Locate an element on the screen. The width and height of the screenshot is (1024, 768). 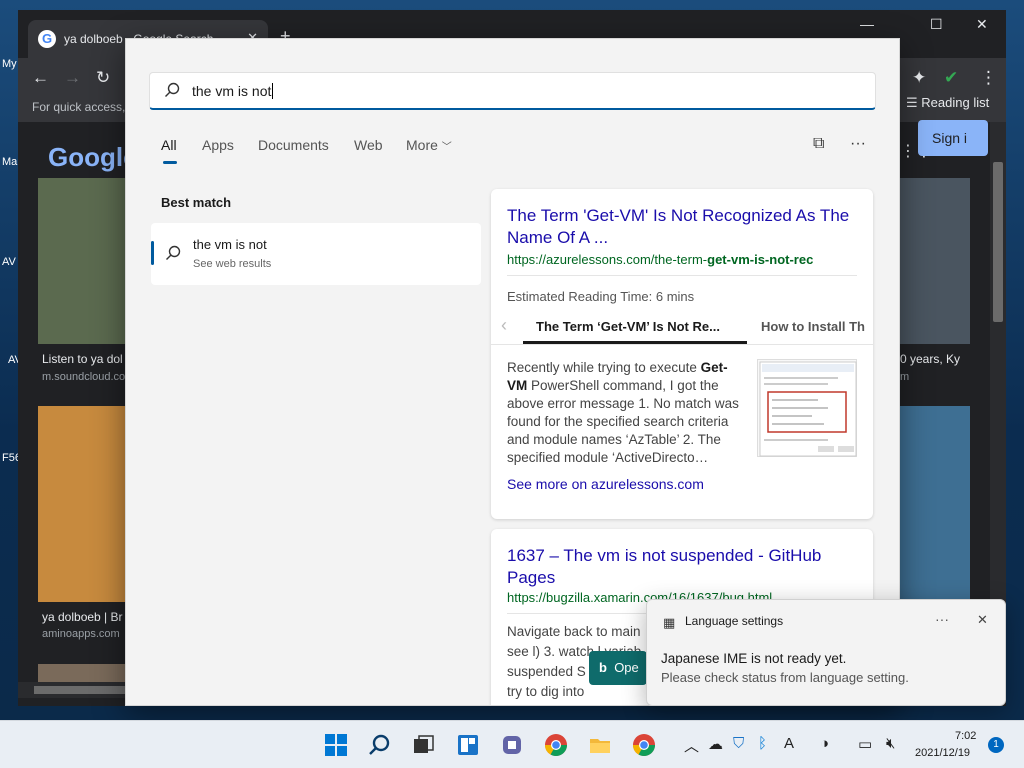
active-tab-indicator is located at coordinates (170, 162).